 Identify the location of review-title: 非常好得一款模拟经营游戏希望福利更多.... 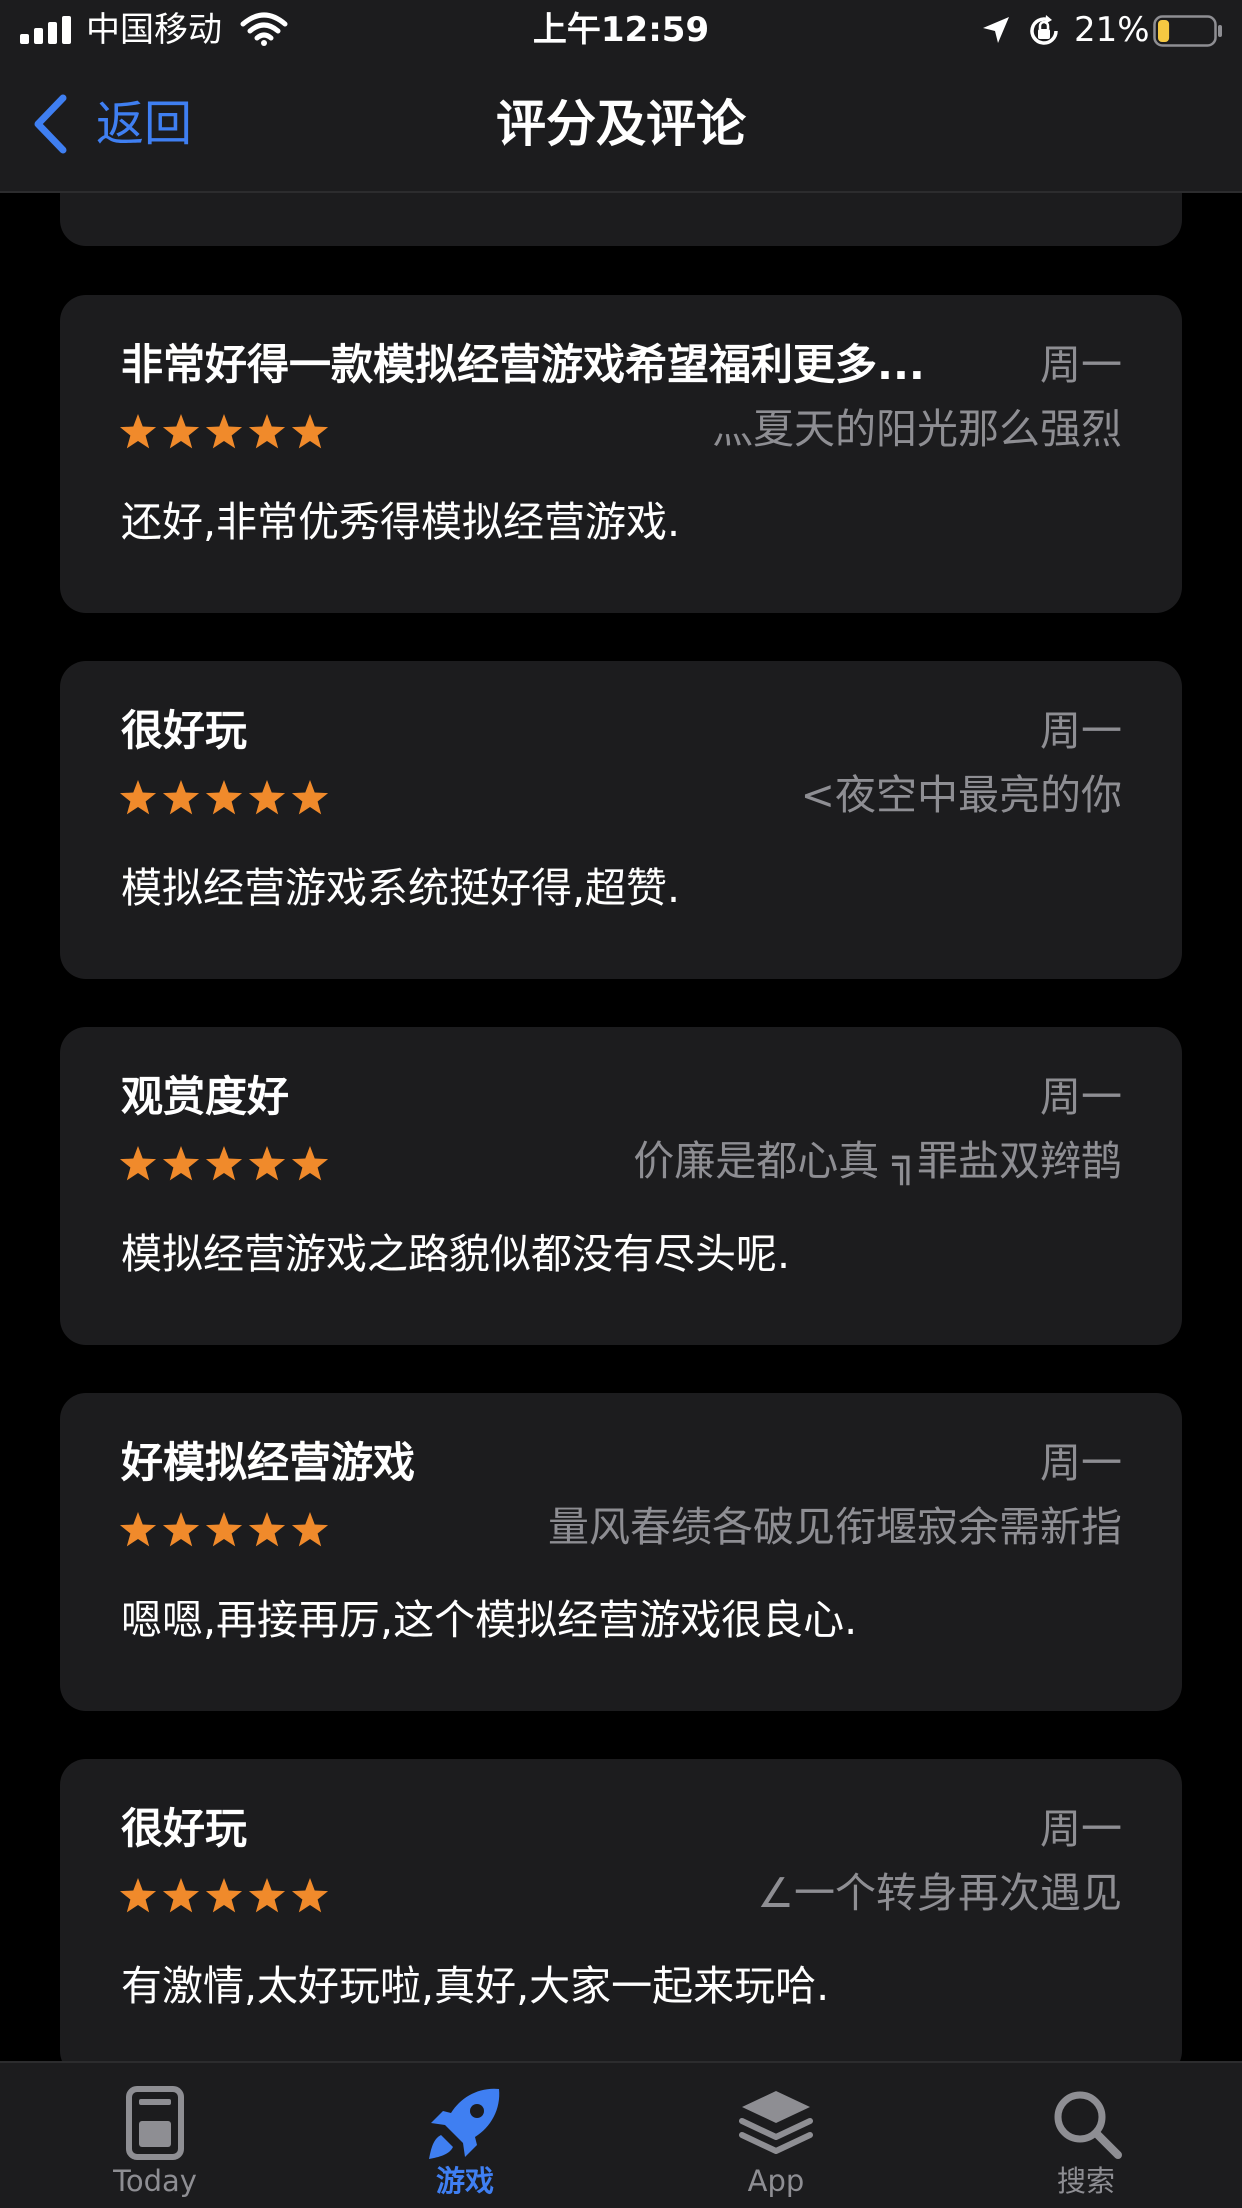
(523, 364).